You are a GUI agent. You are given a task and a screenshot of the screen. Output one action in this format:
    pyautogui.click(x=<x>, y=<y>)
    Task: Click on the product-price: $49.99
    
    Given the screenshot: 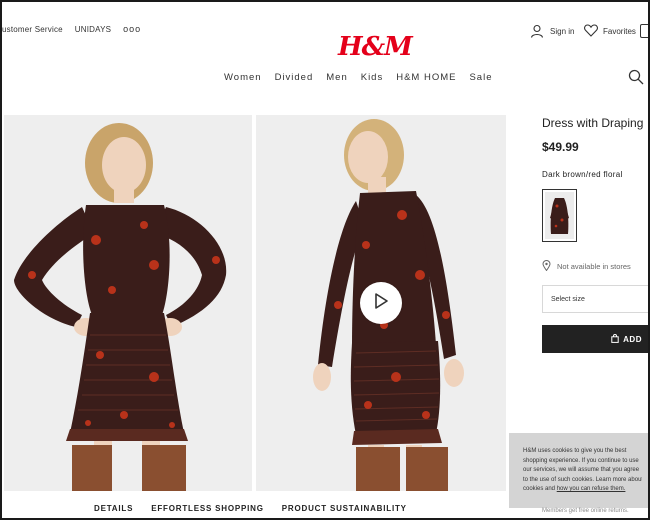 What is the action you would take?
    pyautogui.click(x=560, y=147)
    